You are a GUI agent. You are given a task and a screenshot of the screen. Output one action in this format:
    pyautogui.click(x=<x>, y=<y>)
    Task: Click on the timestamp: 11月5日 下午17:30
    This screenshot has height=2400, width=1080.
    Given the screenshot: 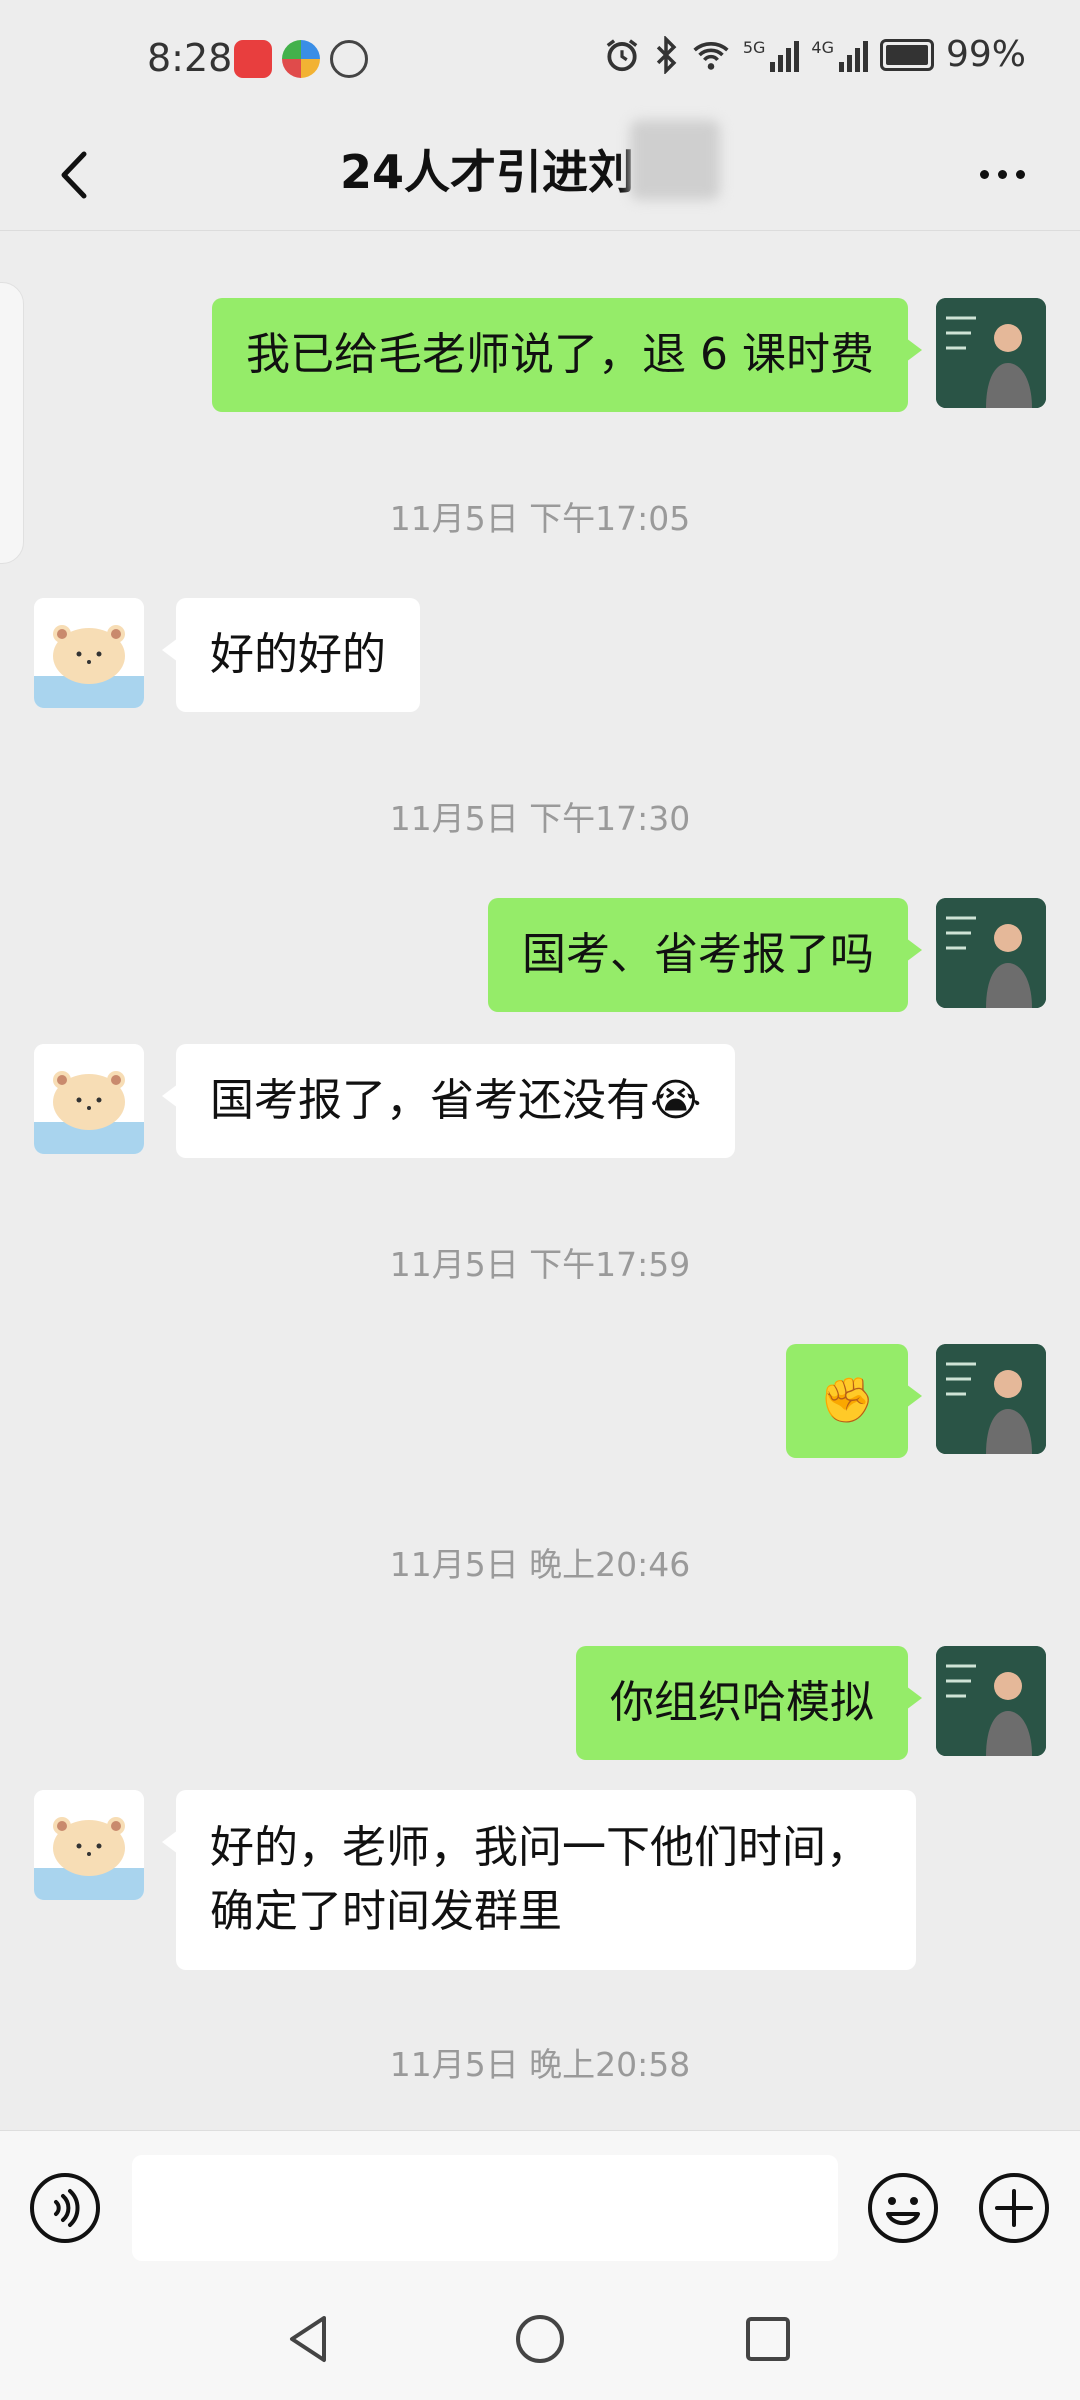 What is the action you would take?
    pyautogui.click(x=540, y=818)
    